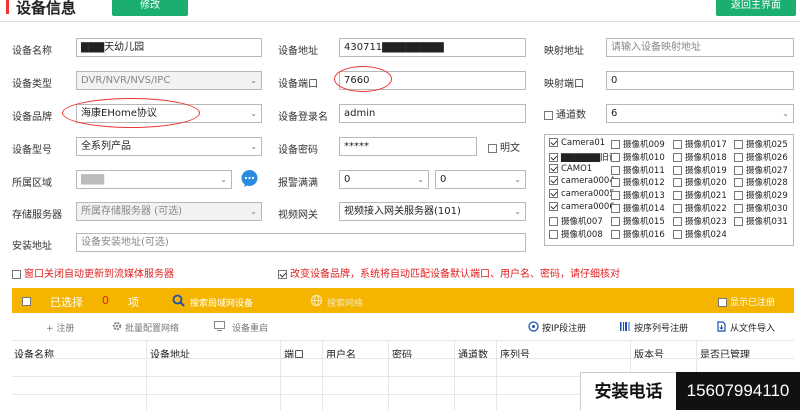 The height and width of the screenshot is (411, 800). What do you see at coordinates (93, 272) in the screenshot?
I see `auto-update-option: 窗口关闭自动更新到流媒体服务器` at bounding box center [93, 272].